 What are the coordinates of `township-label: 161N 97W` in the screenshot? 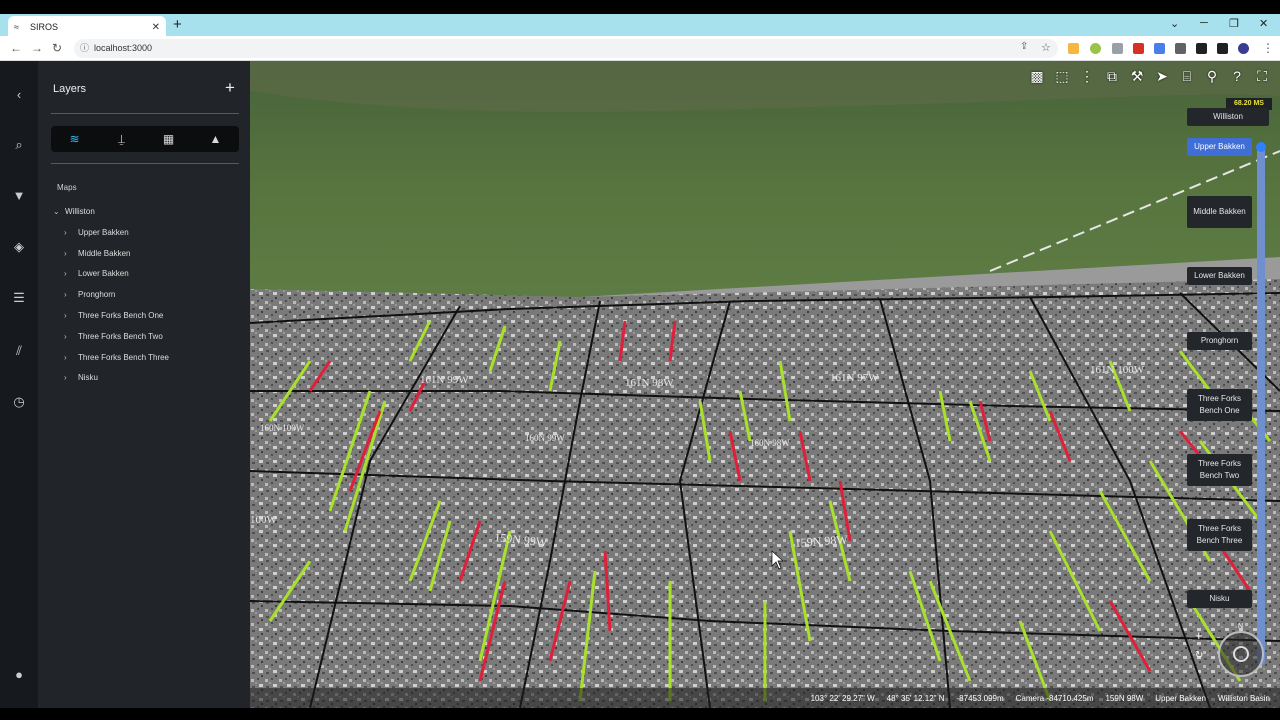 It's located at (854, 378).